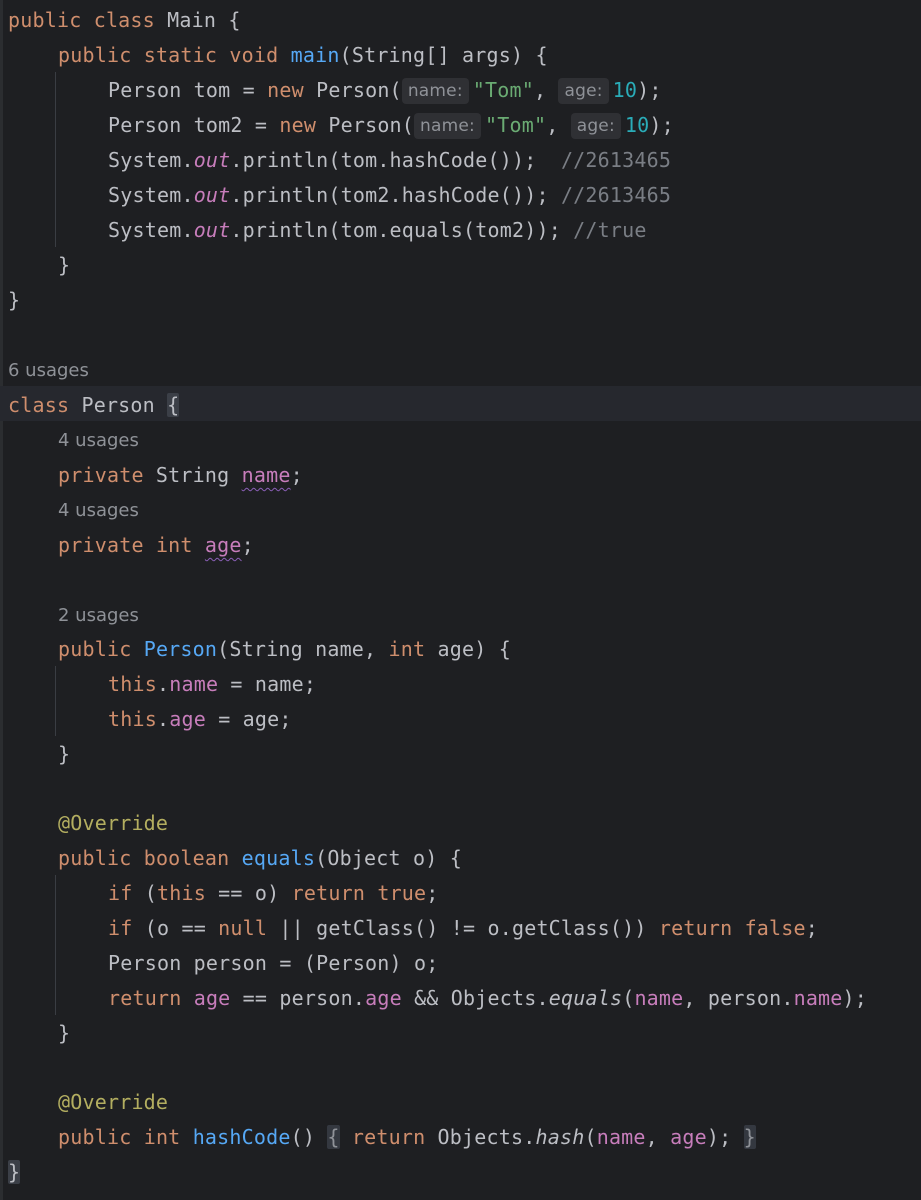 The height and width of the screenshot is (1200, 921). What do you see at coordinates (180, 475) in the screenshot?
I see `code-line-name-field: private String name;` at bounding box center [180, 475].